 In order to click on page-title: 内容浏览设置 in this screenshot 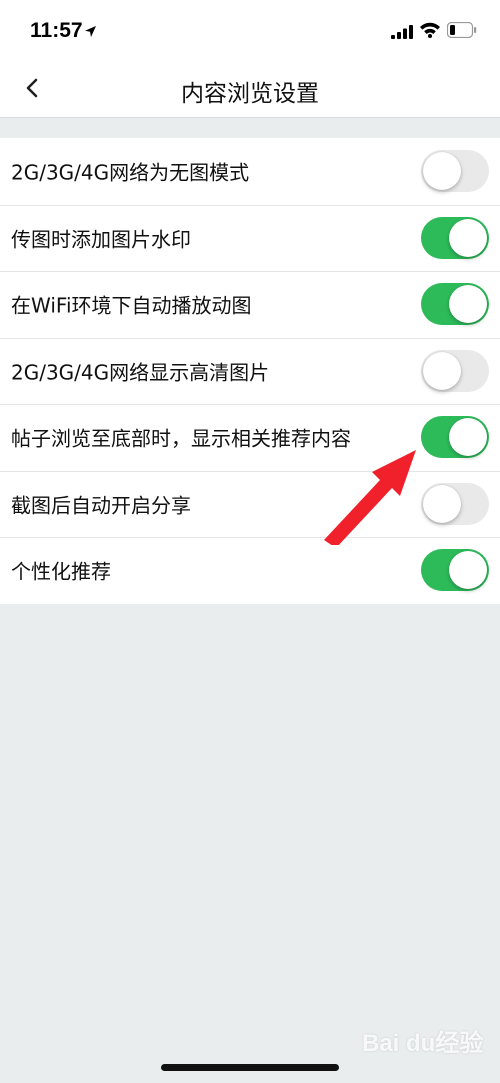, I will do `click(250, 94)`.